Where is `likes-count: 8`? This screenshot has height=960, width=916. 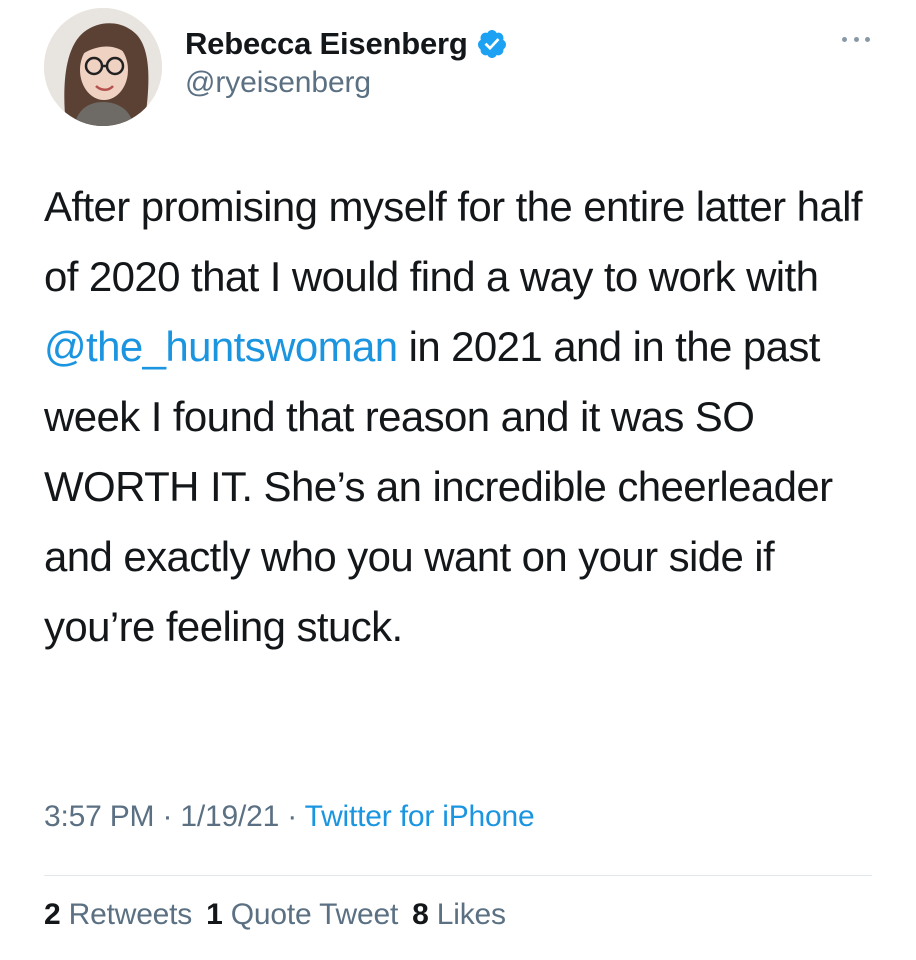 likes-count: 8 is located at coordinates (420, 914).